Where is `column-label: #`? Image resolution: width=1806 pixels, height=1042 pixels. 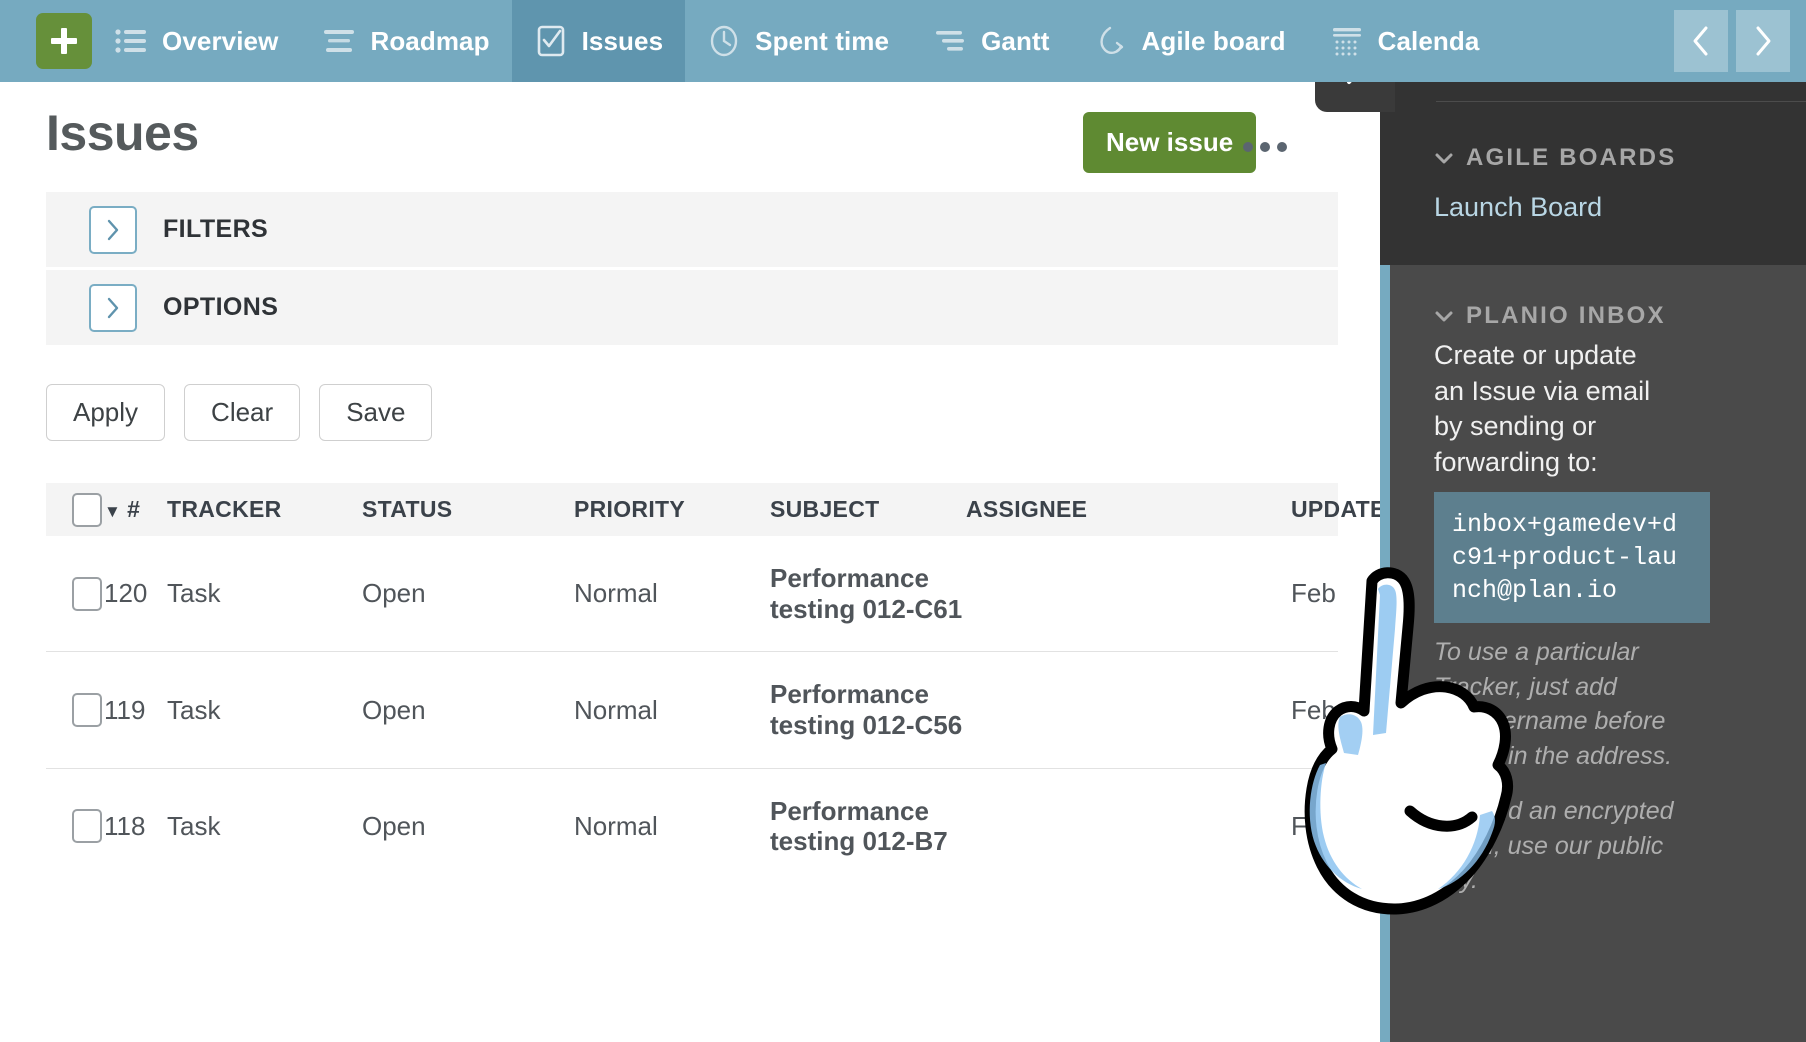 column-label: # is located at coordinates (134, 509).